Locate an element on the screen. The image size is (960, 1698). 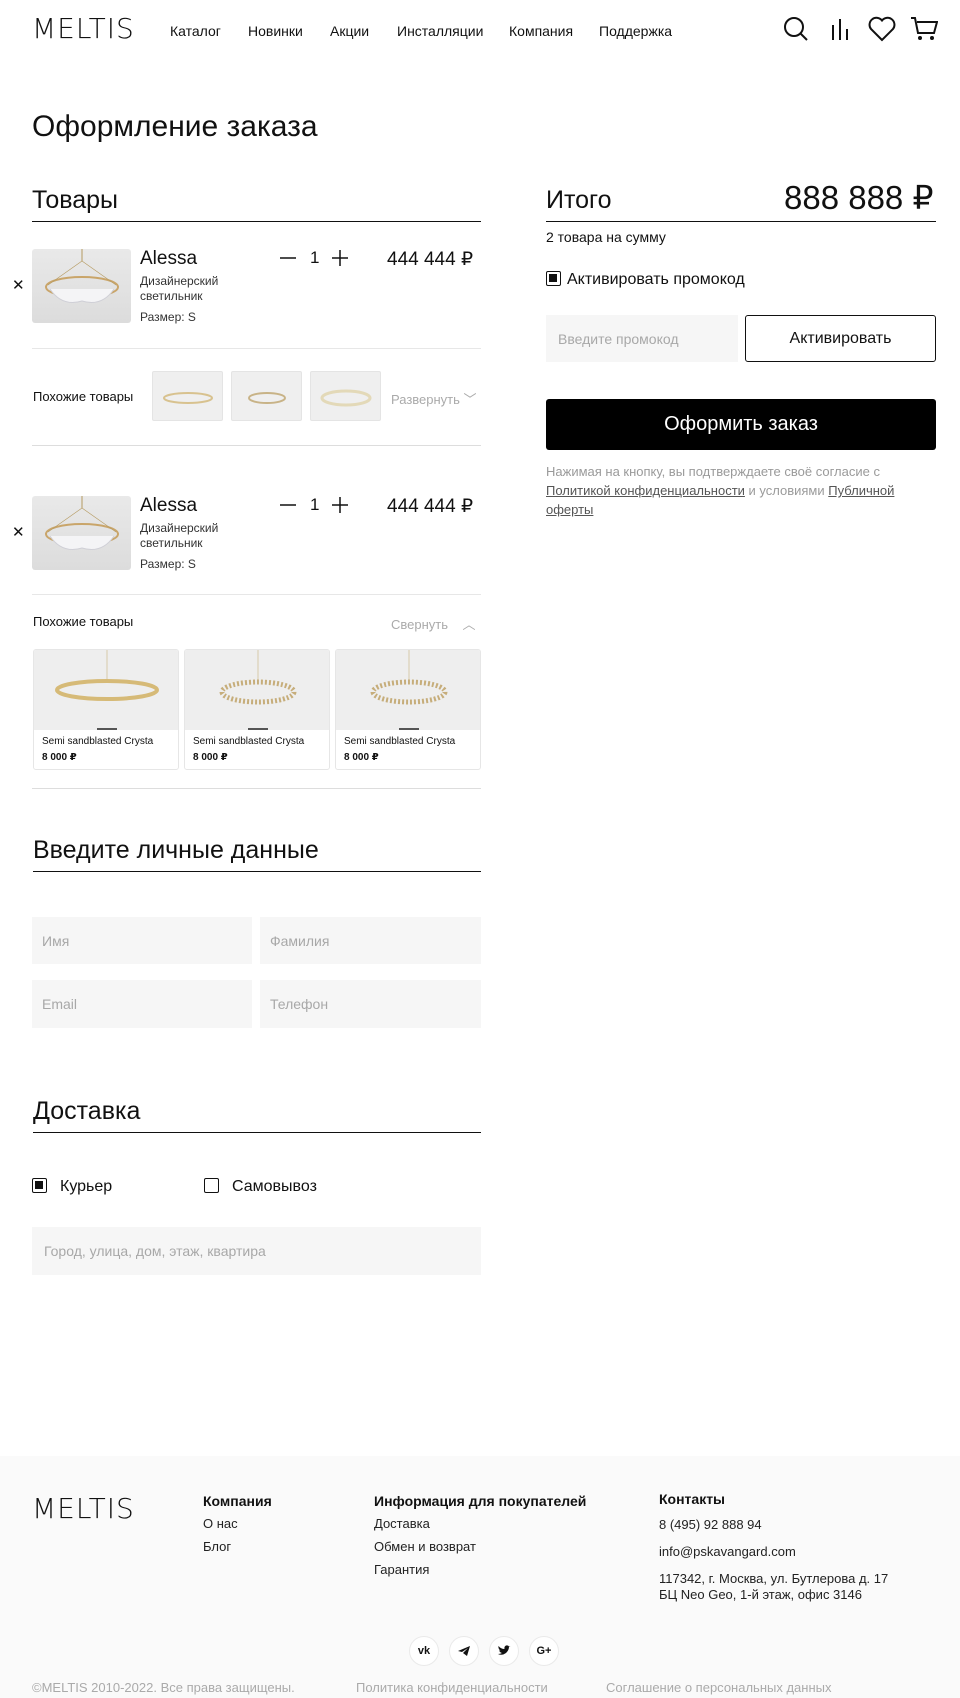
nav-company: Компания is located at coordinates (541, 31).